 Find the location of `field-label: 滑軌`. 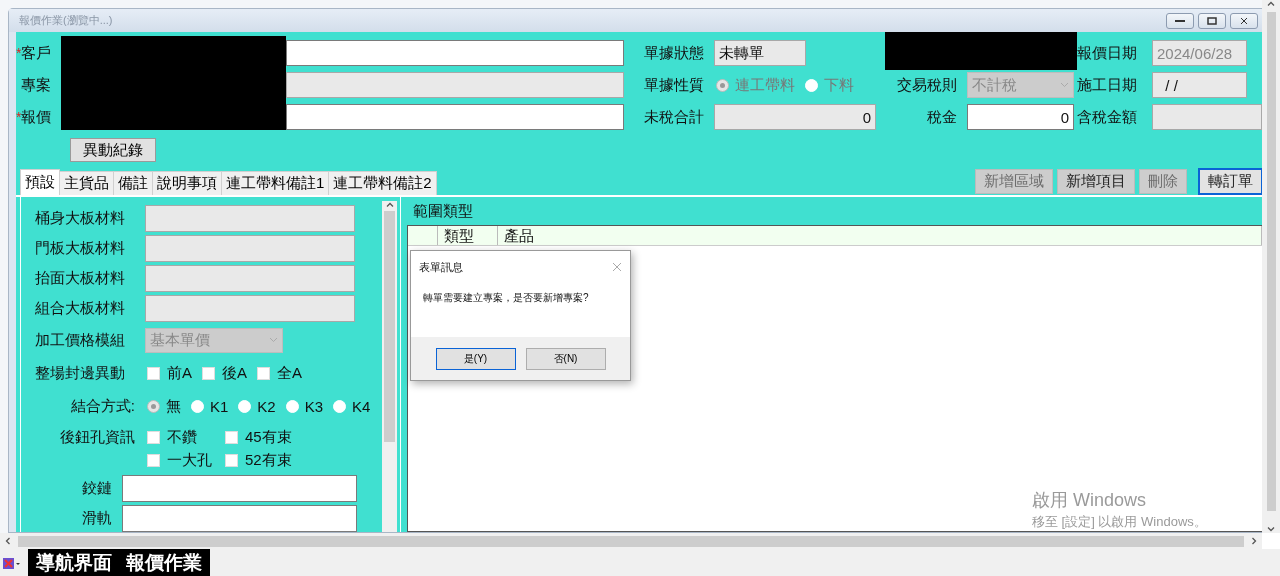

field-label: 滑軌 is located at coordinates (96, 518).